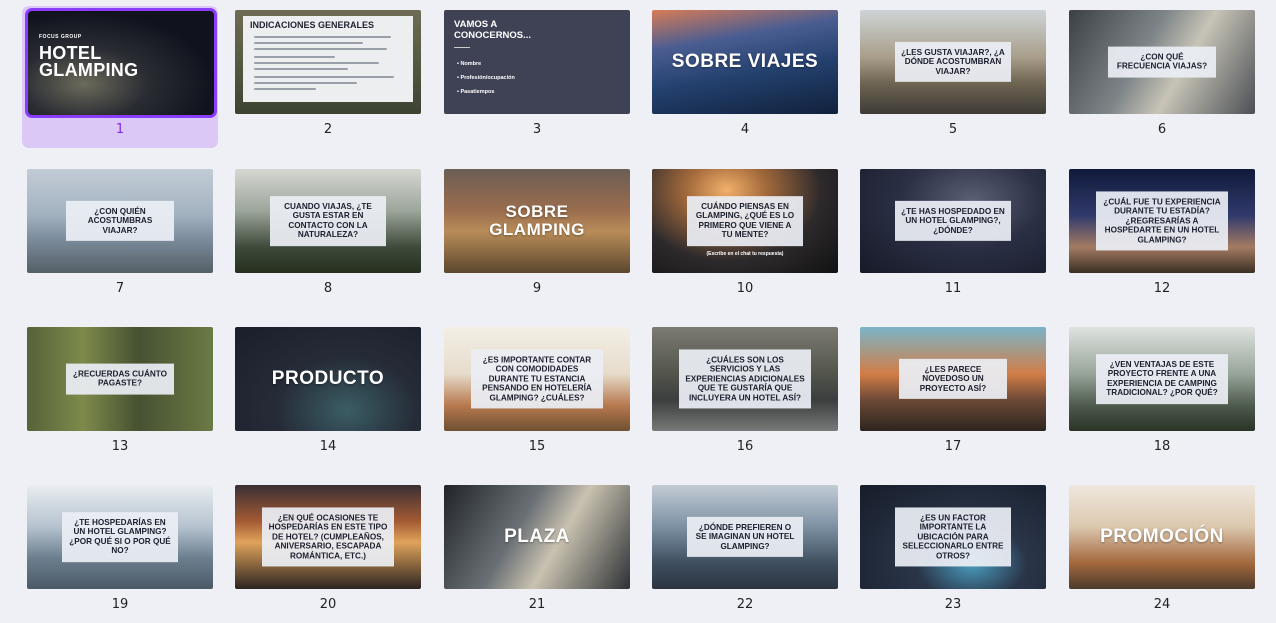 This screenshot has height=623, width=1276. I want to click on slide-number: 22, so click(745, 604).